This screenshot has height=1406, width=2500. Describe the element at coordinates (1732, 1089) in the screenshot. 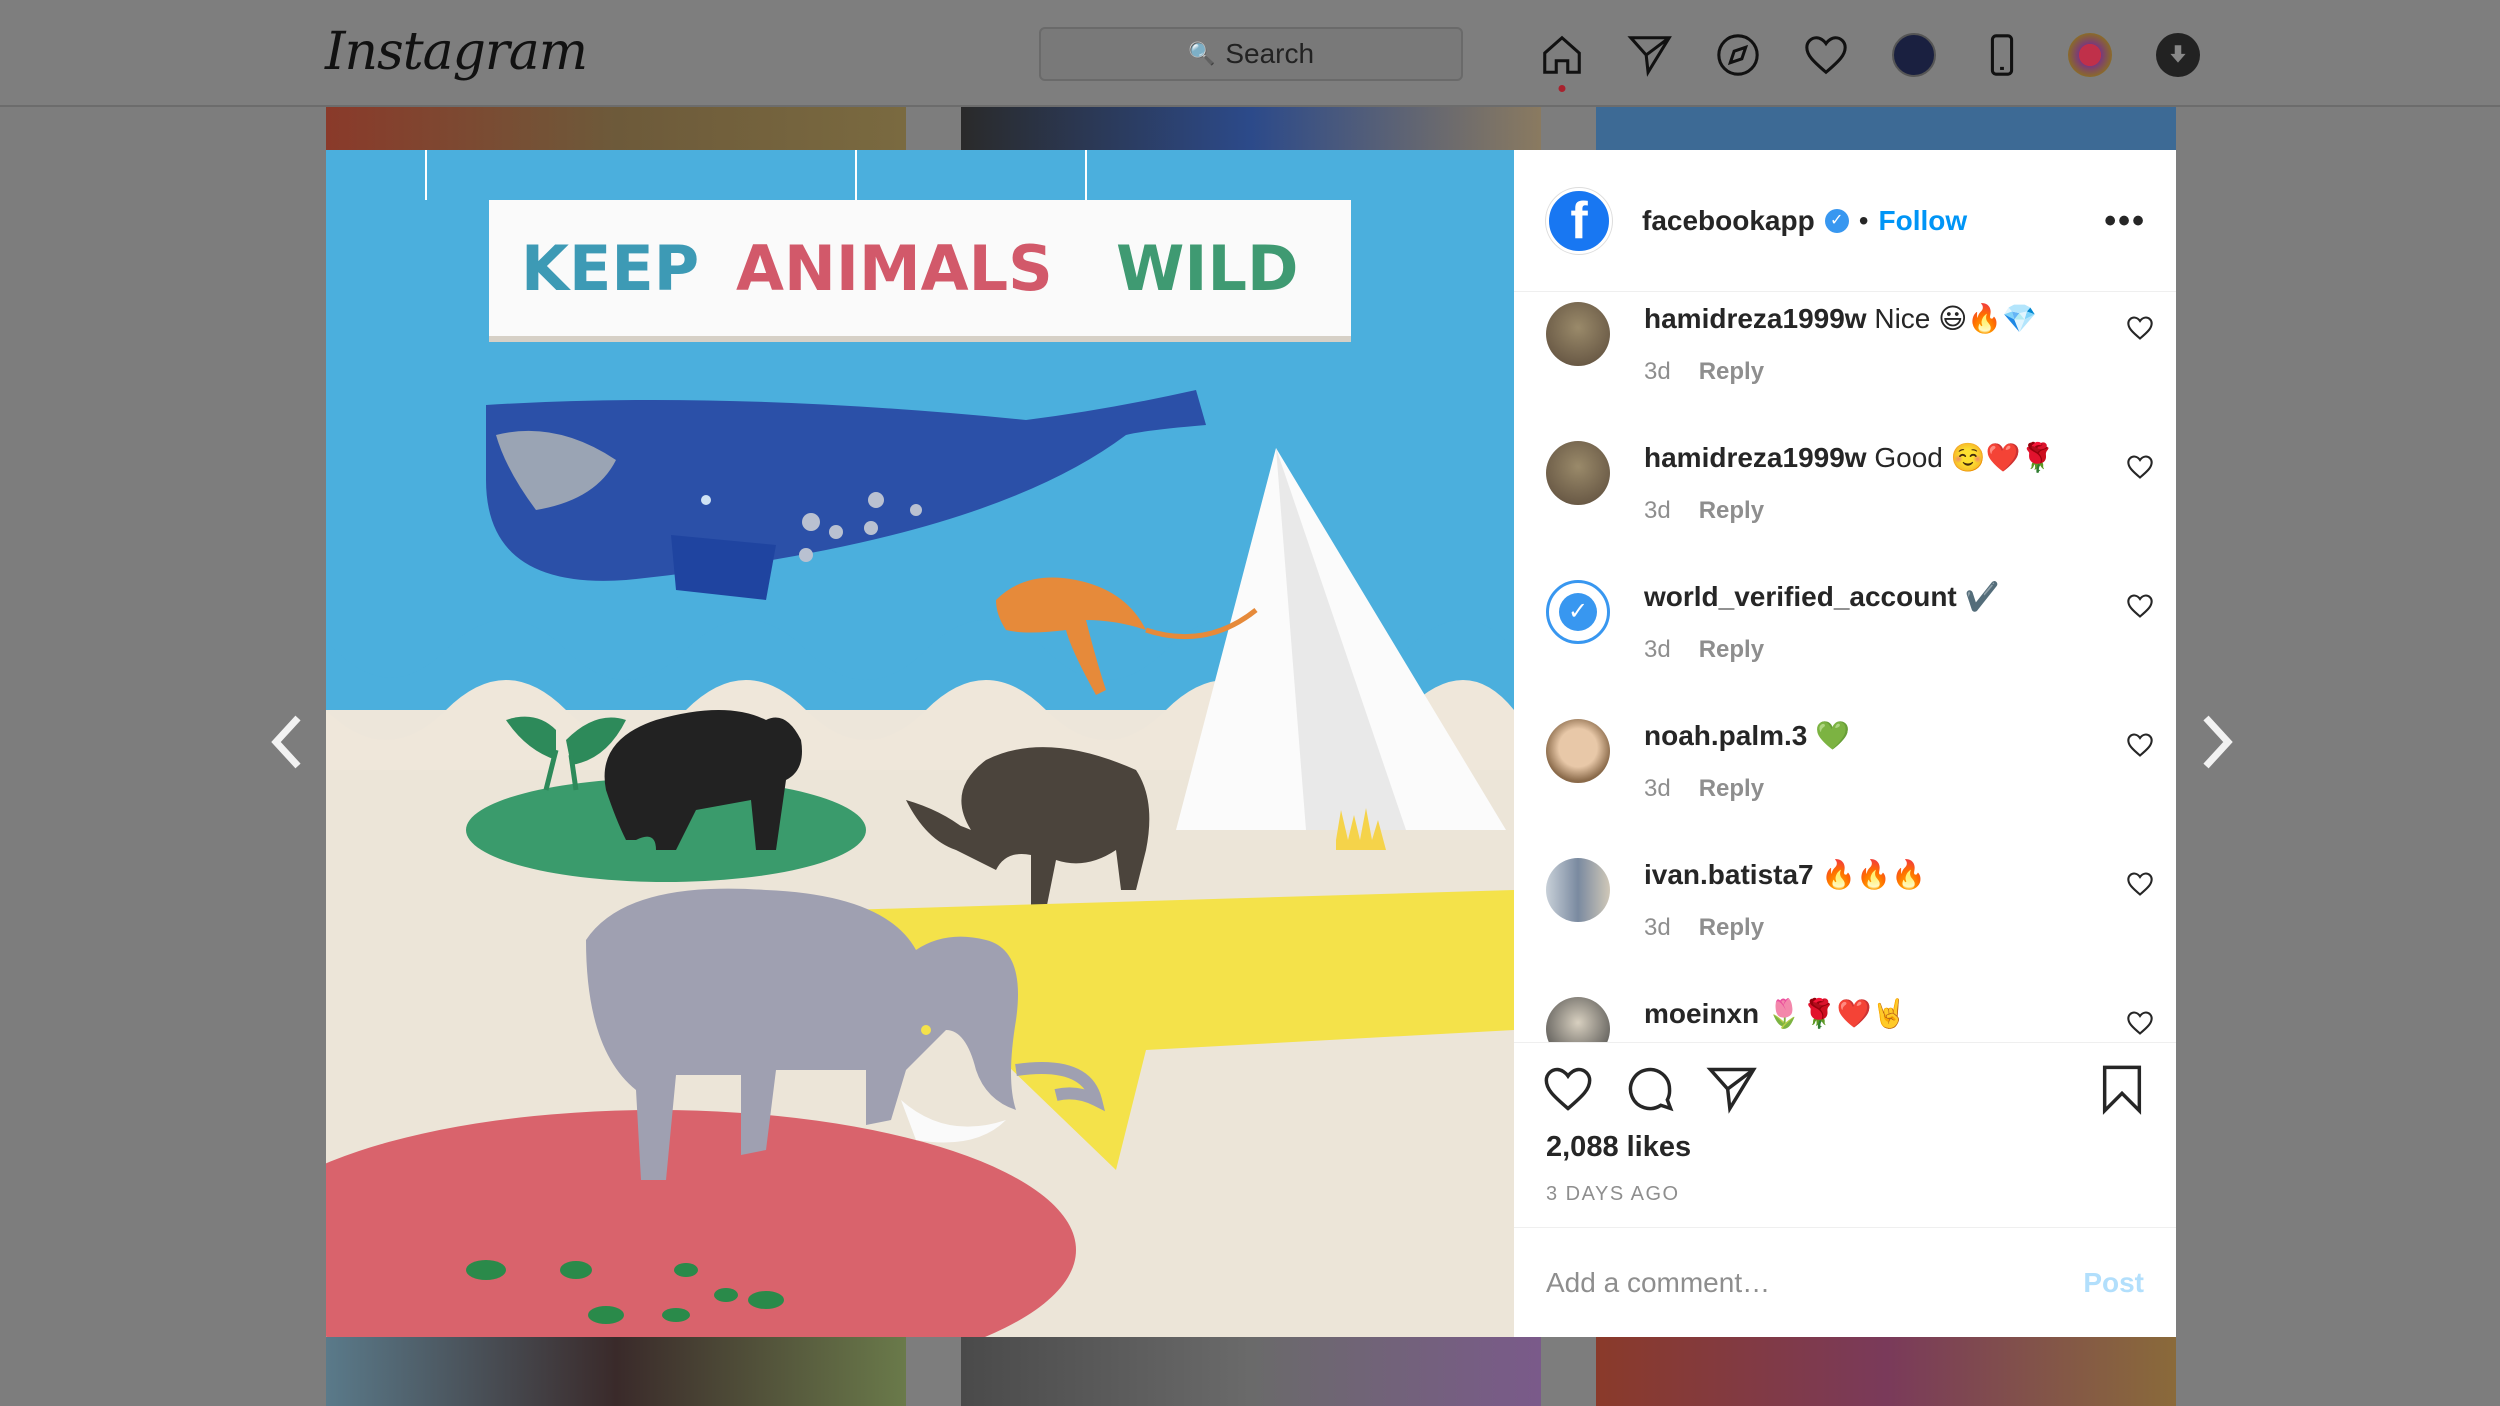

I see `share-icon` at that location.